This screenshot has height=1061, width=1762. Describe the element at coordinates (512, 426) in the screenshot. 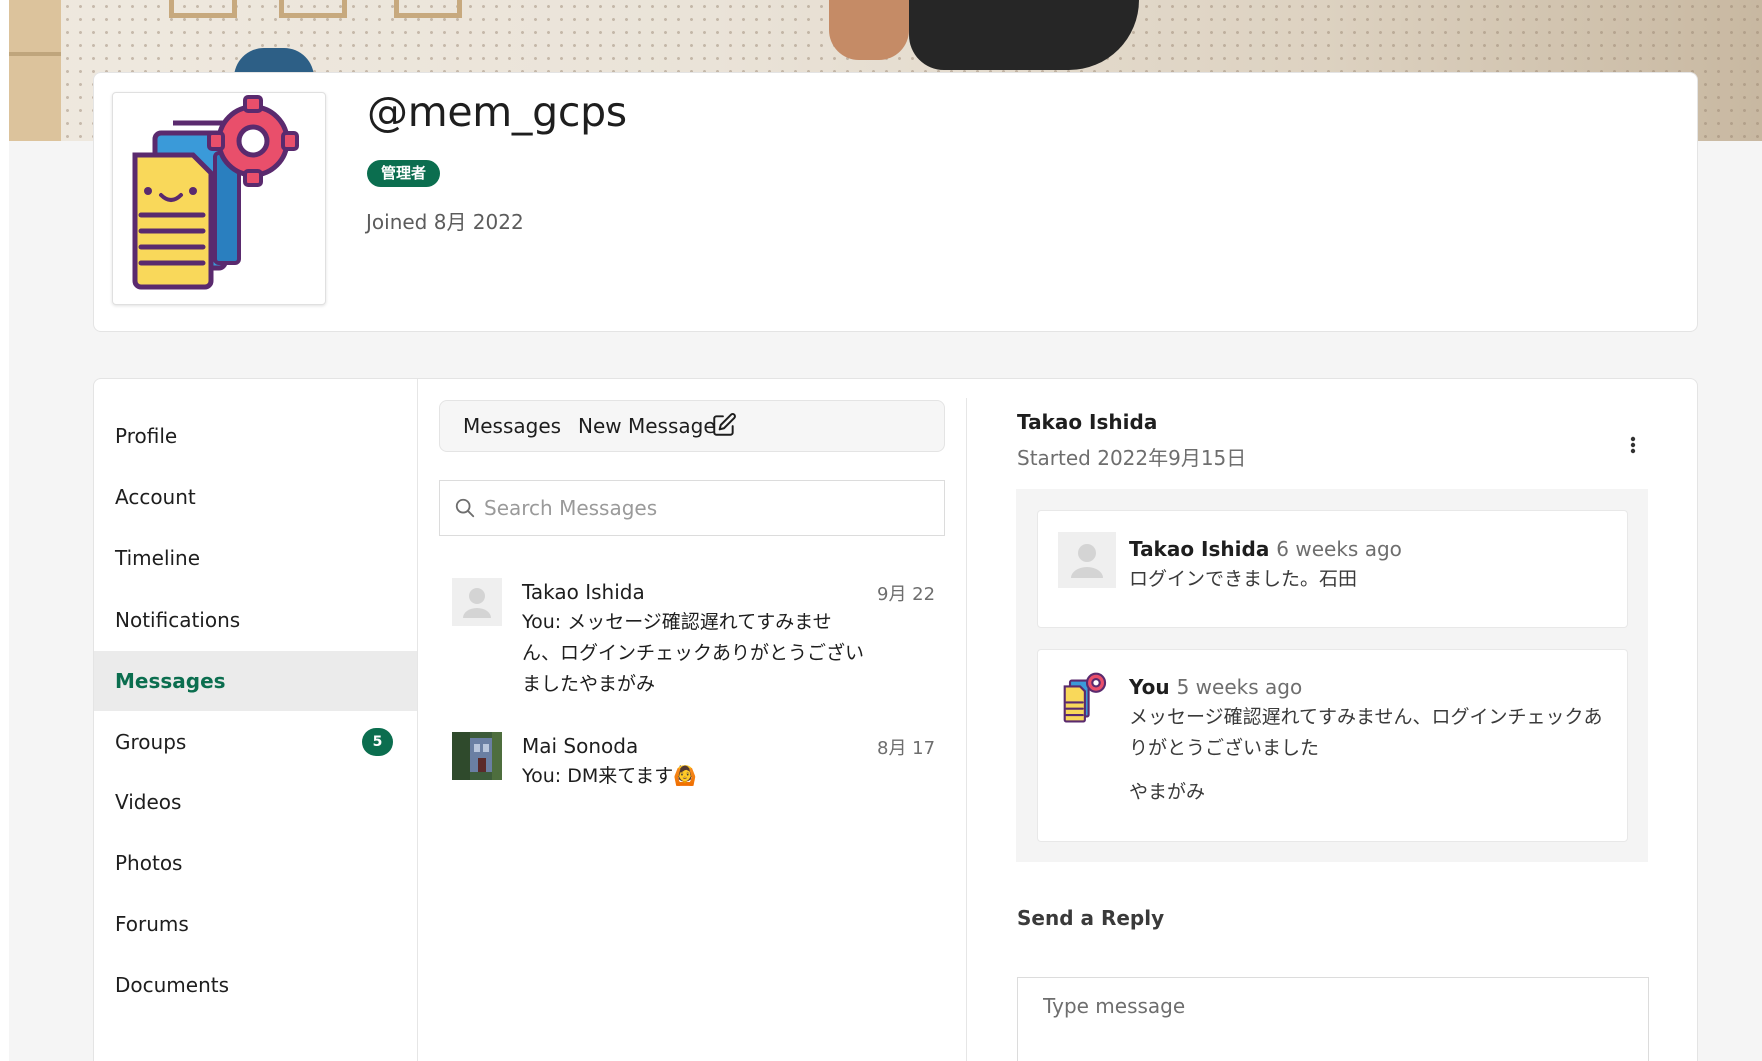

I see `tab-messages: Messages` at that location.